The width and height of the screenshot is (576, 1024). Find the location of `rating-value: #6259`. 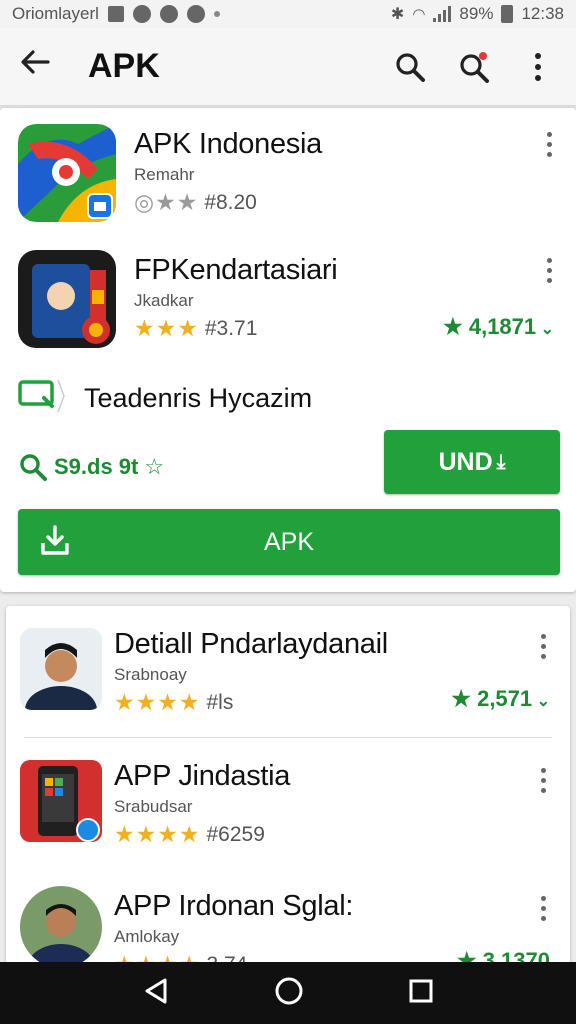

rating-value: #6259 is located at coordinates (235, 834).